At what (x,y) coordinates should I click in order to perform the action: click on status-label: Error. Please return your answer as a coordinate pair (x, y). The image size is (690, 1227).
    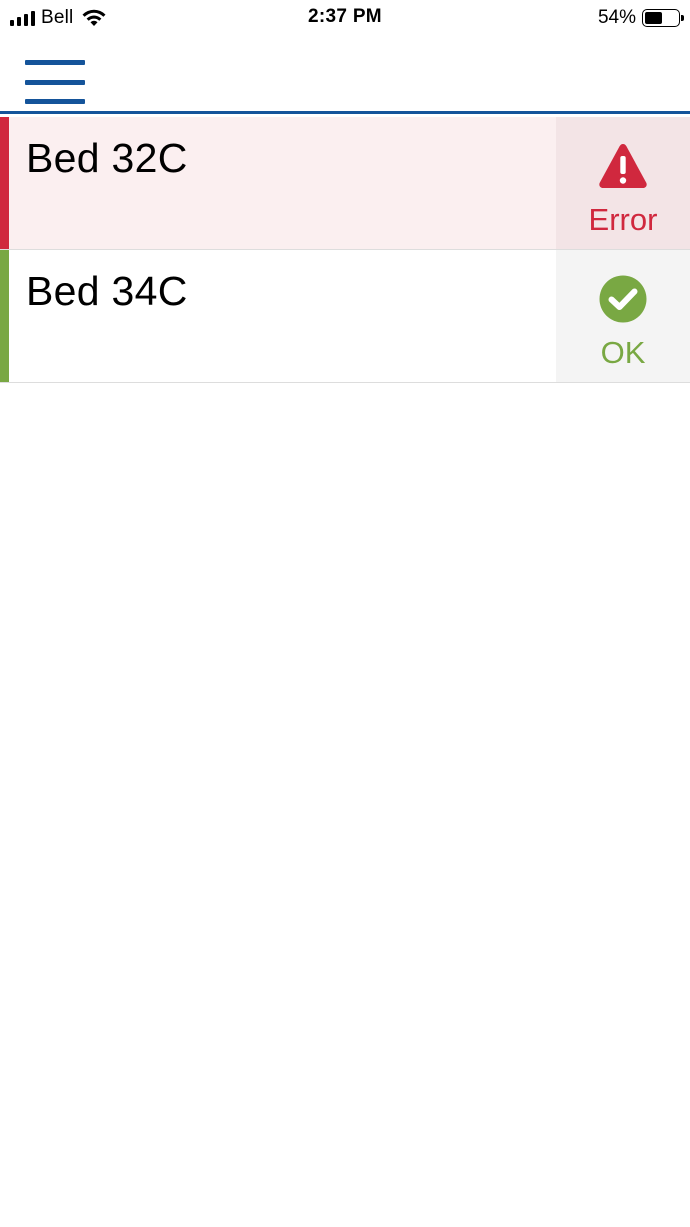
    Looking at the image, I should click on (623, 219).